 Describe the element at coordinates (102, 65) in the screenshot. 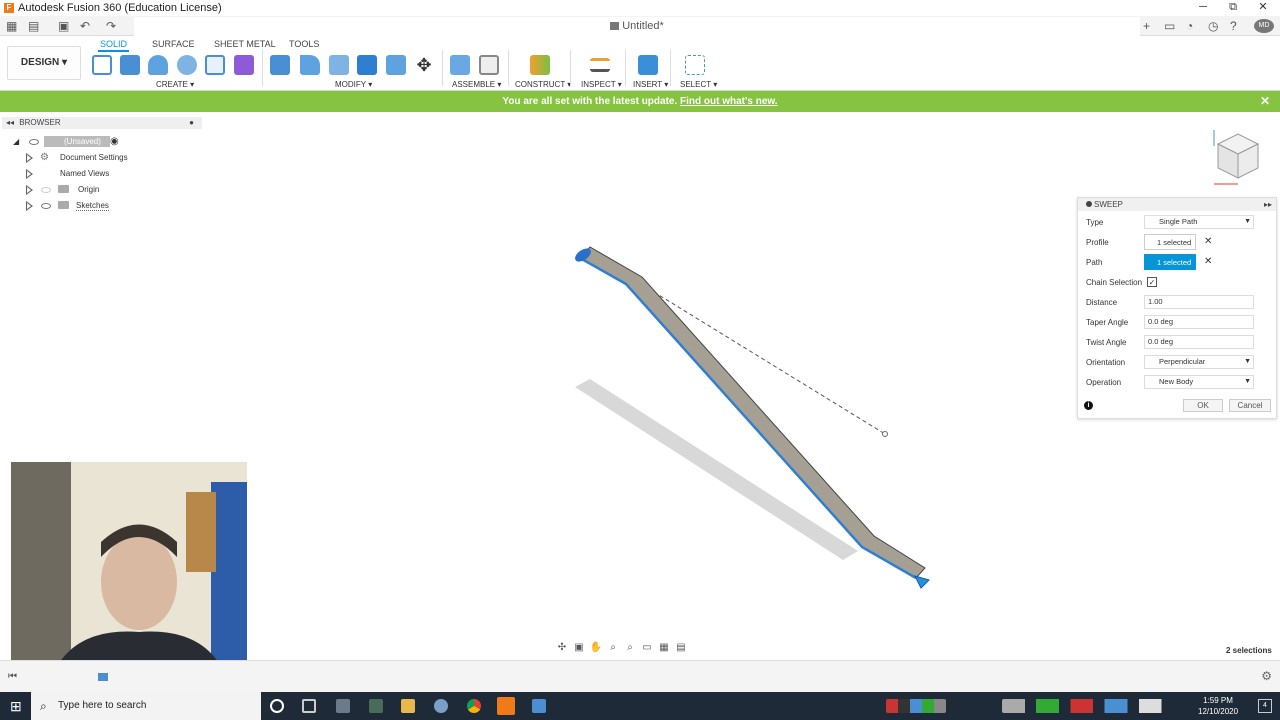

I see `create-sketch-icon` at that location.